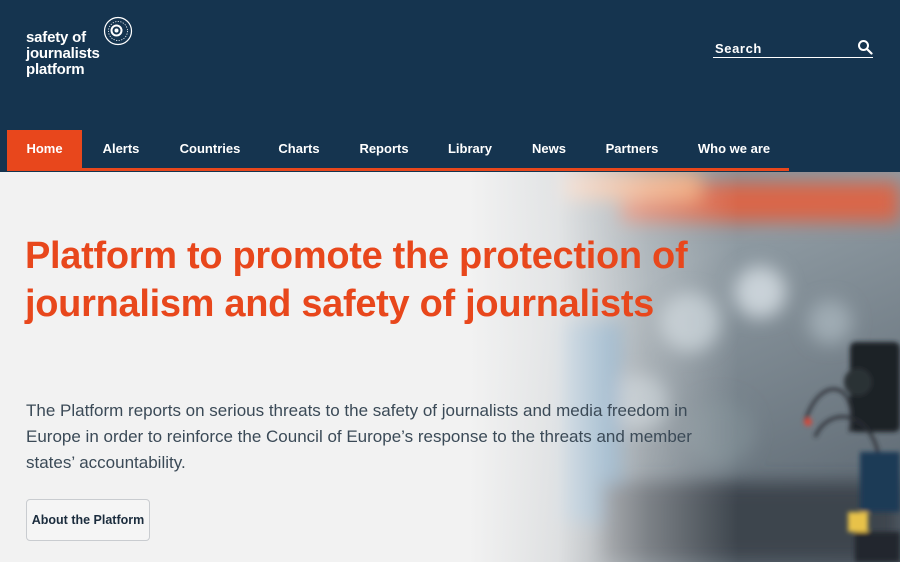 This screenshot has height=562, width=900. I want to click on nav-charts: Charts, so click(299, 149).